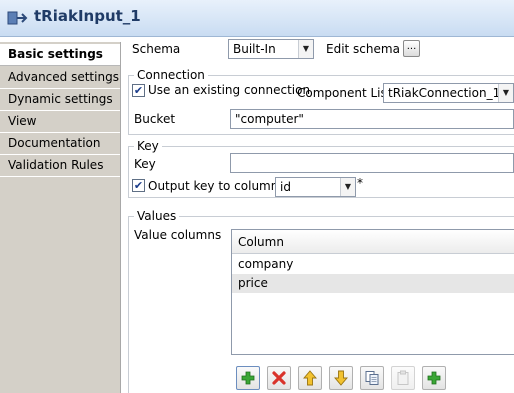 The width and height of the screenshot is (514, 393). I want to click on connection-group-title: Connection, so click(171, 75).